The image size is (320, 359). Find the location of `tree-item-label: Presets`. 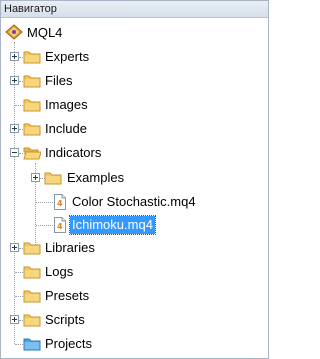

tree-item-label: Presets is located at coordinates (67, 295).